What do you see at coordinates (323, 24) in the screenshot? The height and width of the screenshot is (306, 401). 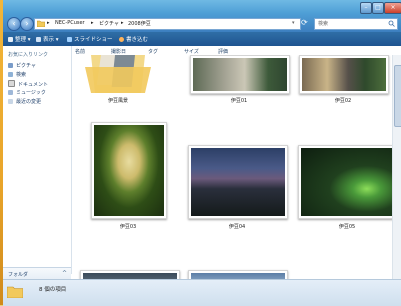 I see `search-placeholder: 検索` at bounding box center [323, 24].